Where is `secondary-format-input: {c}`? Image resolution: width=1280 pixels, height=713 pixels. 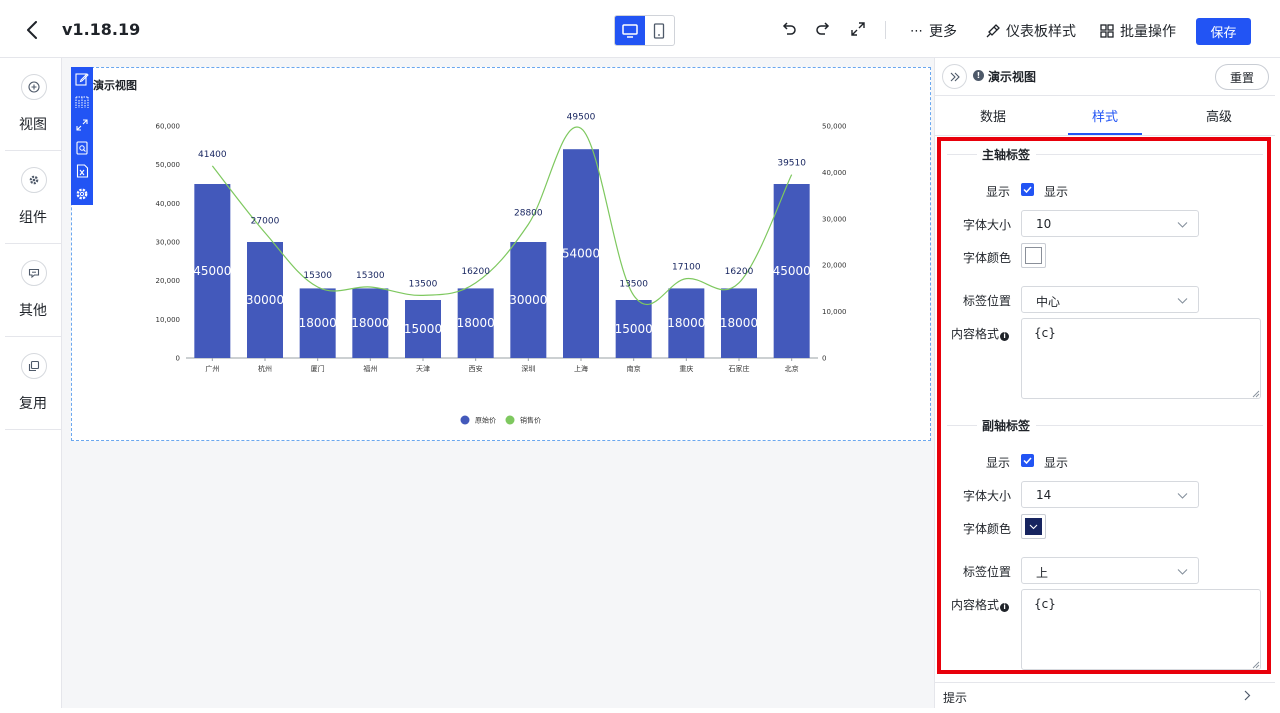 secondary-format-input: {c} is located at coordinates (1141, 629).